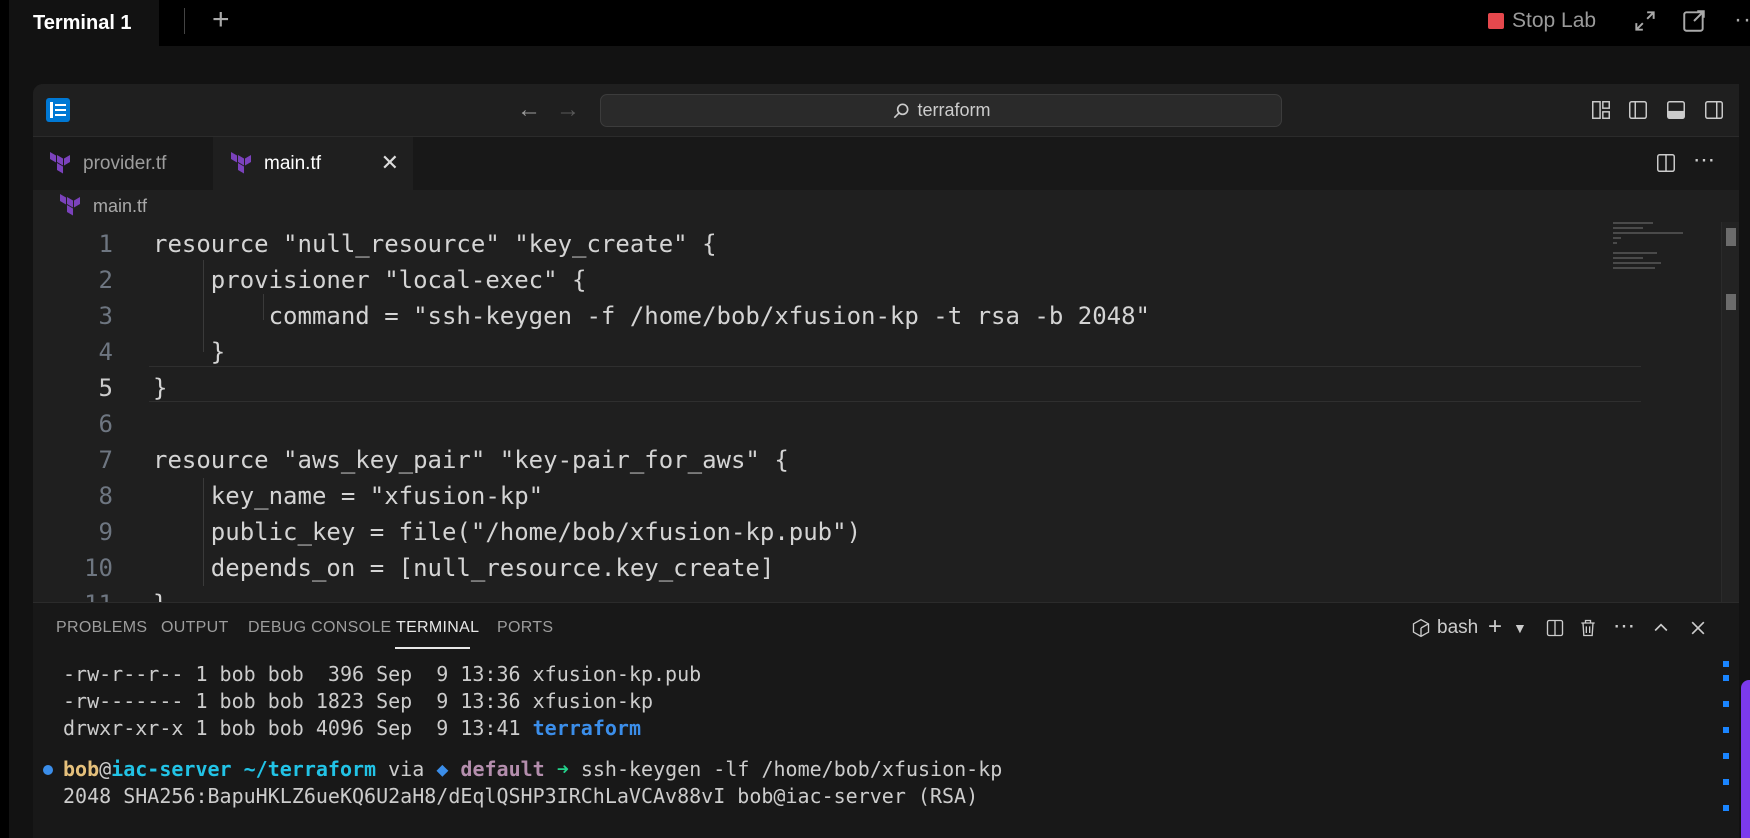  What do you see at coordinates (1731, 237) in the screenshot?
I see `scrollbar-thumb` at bounding box center [1731, 237].